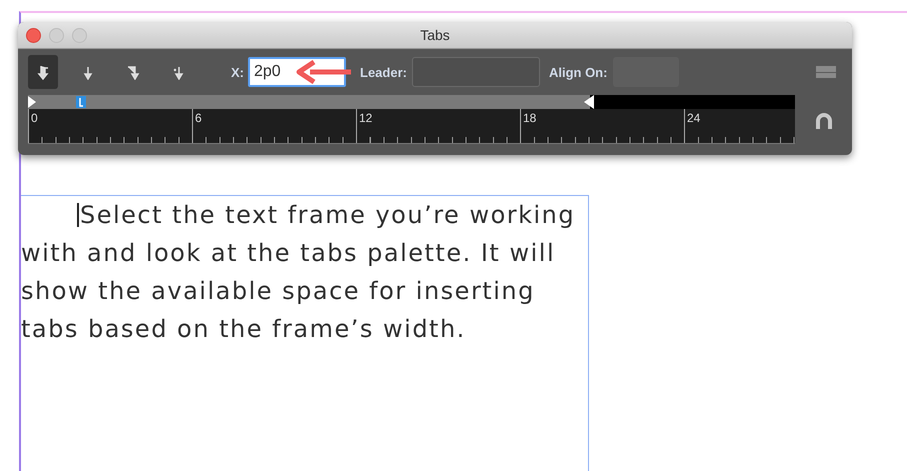 The height and width of the screenshot is (471, 907). Describe the element at coordinates (34, 117) in the screenshot. I see `ruler-label: 0` at that location.